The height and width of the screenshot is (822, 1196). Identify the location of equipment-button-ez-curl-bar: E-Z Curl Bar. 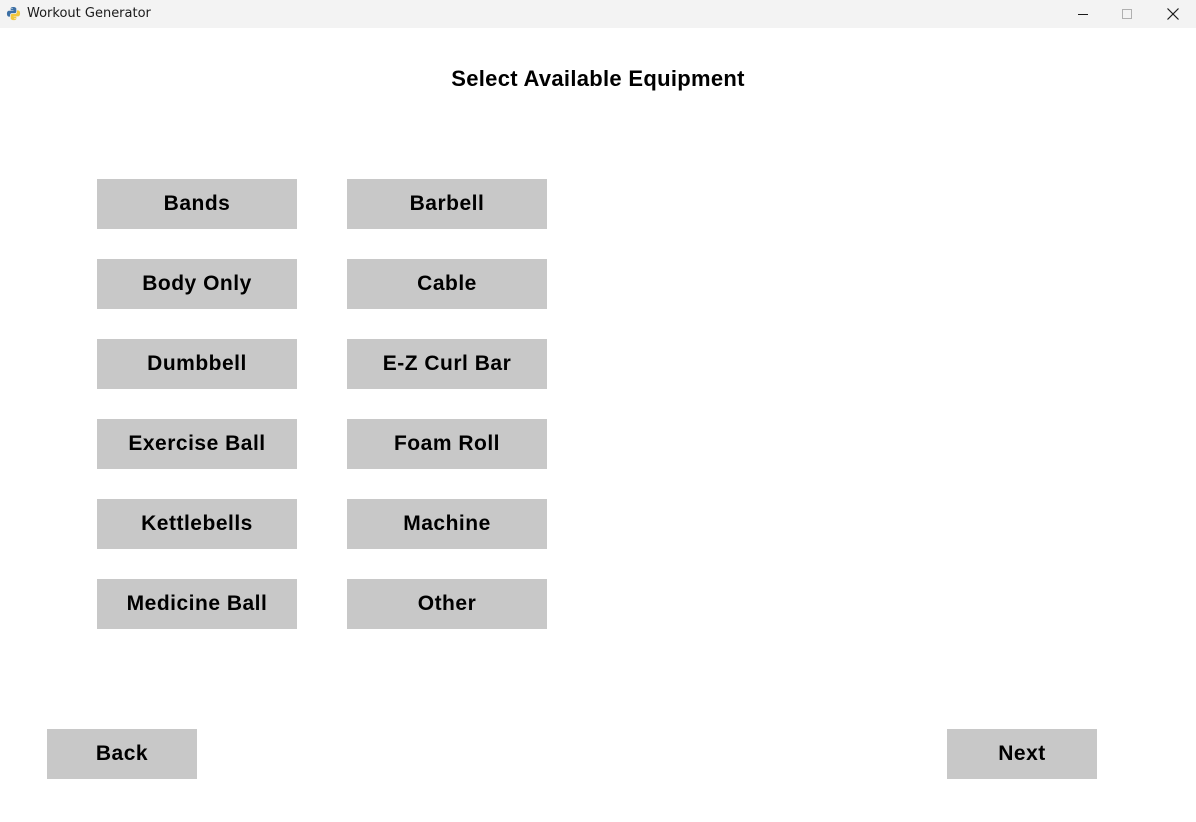
(447, 364).